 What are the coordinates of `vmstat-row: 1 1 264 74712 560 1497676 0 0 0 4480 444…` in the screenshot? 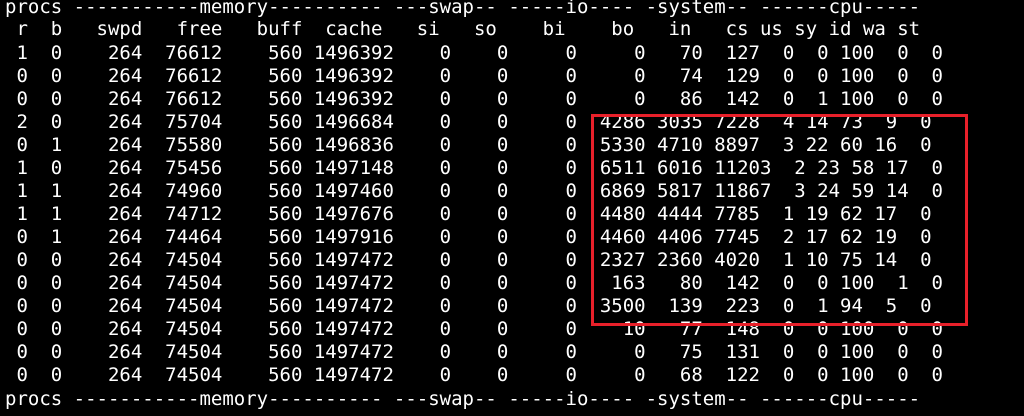 It's located at (468, 214).